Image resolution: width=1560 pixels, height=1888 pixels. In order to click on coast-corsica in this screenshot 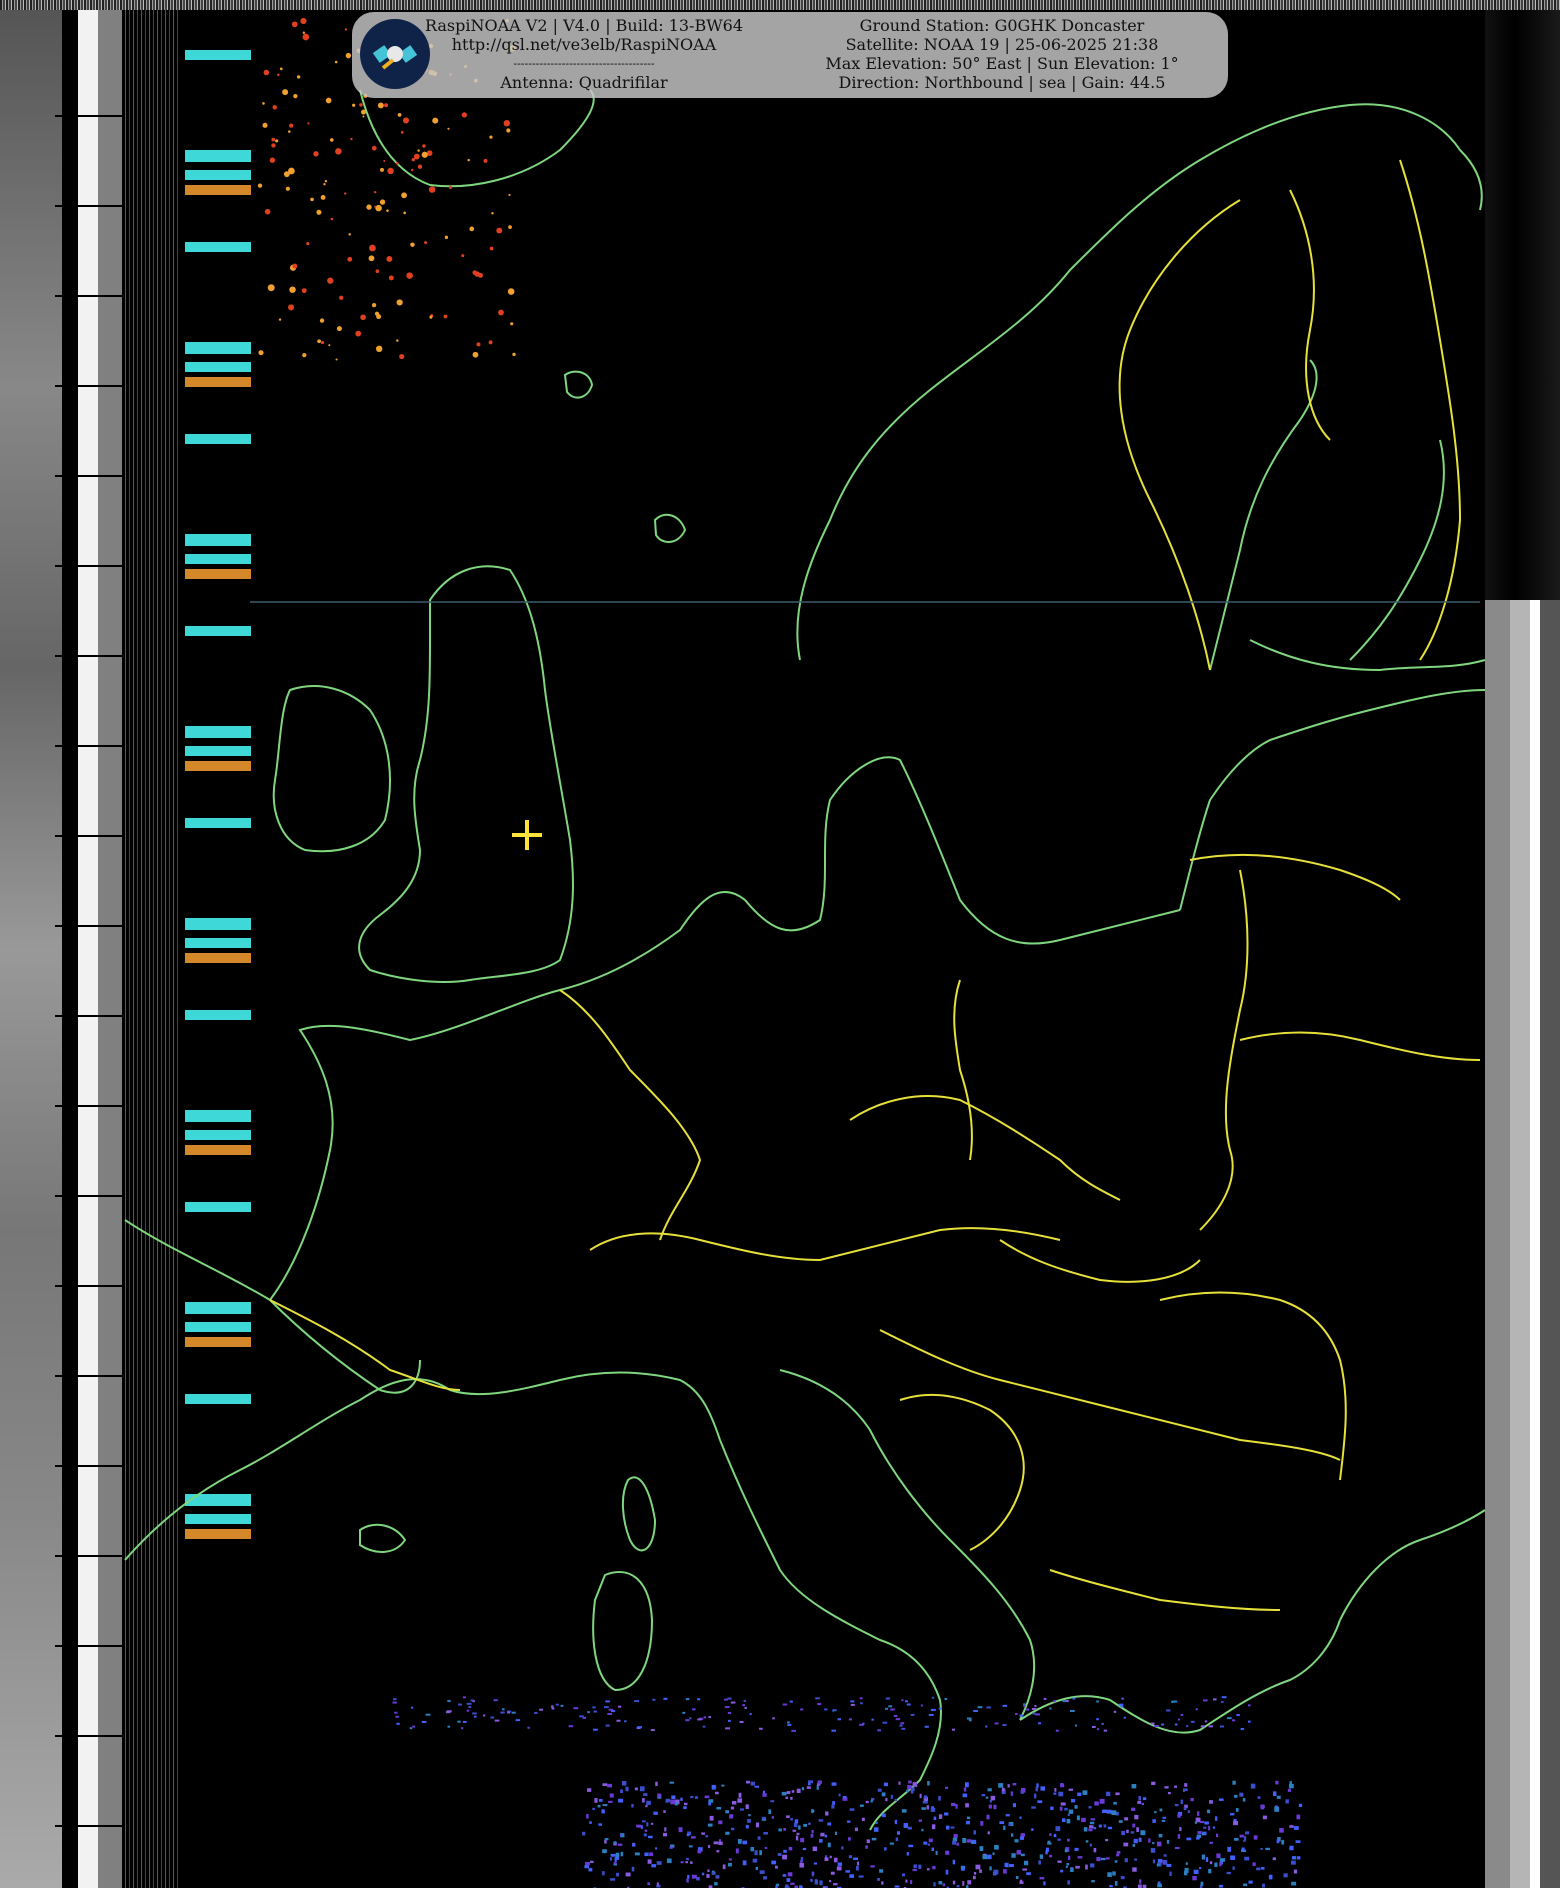, I will do `click(639, 1514)`.